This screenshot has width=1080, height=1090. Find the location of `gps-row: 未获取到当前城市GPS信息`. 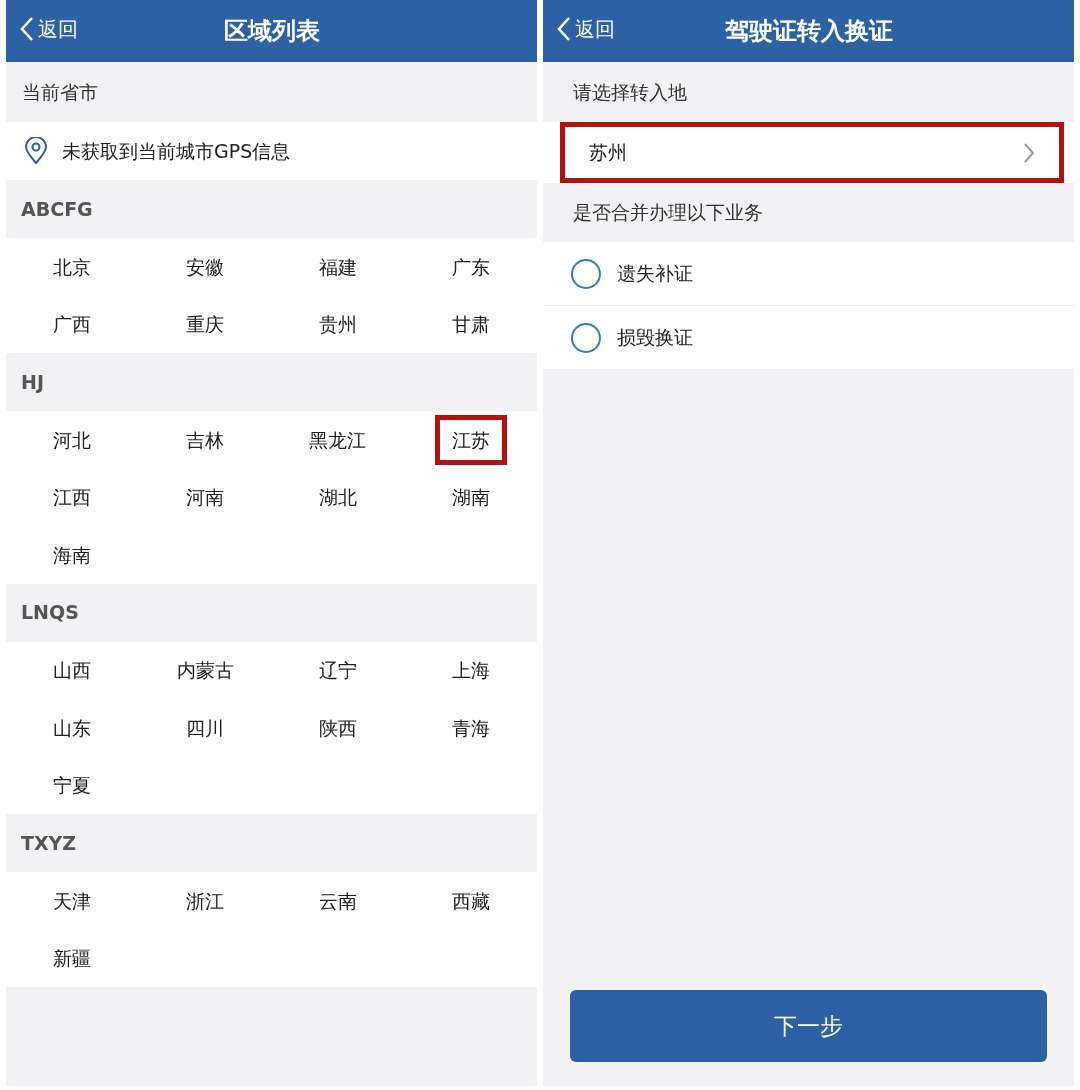

gps-row: 未获取到当前城市GPS信息 is located at coordinates (271, 151).